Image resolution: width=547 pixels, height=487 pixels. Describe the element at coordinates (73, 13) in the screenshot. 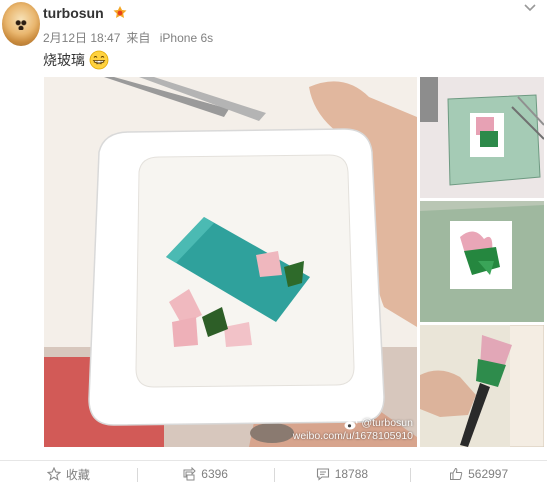

I see `username: turbosun` at that location.